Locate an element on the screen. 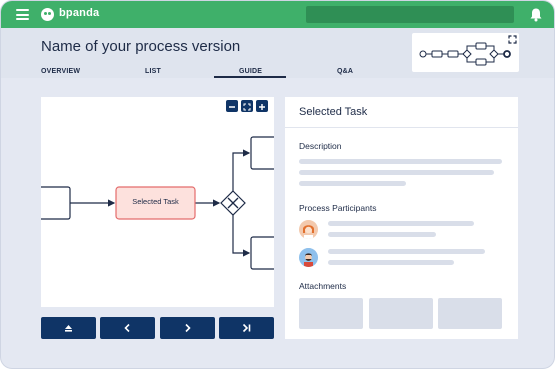 Image resolution: width=555 pixels, height=369 pixels. active-tab-indicator is located at coordinates (250, 77).